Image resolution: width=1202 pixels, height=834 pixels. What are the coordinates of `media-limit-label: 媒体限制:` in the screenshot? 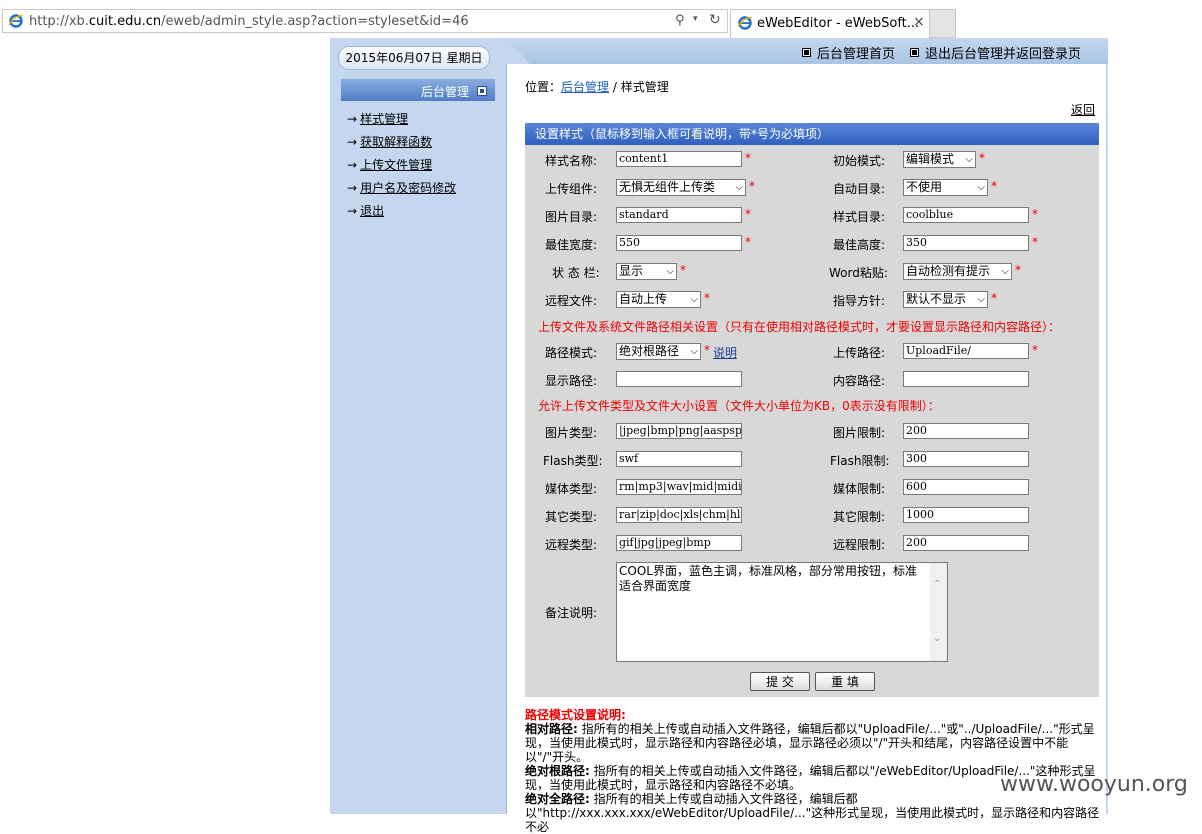 It's located at (859, 489).